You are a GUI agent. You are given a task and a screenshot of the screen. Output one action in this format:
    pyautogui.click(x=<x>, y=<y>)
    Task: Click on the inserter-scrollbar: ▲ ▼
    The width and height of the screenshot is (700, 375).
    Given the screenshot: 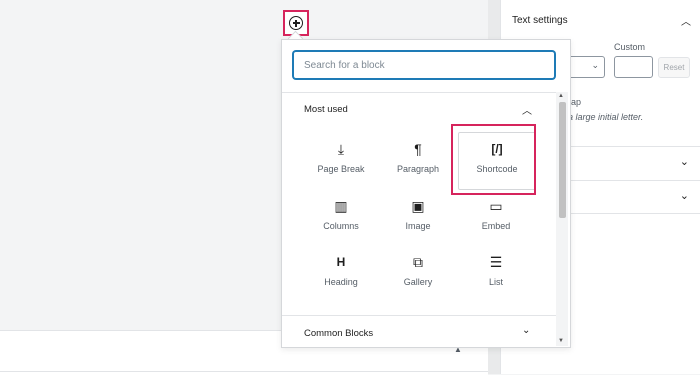 What is the action you would take?
    pyautogui.click(x=562, y=219)
    